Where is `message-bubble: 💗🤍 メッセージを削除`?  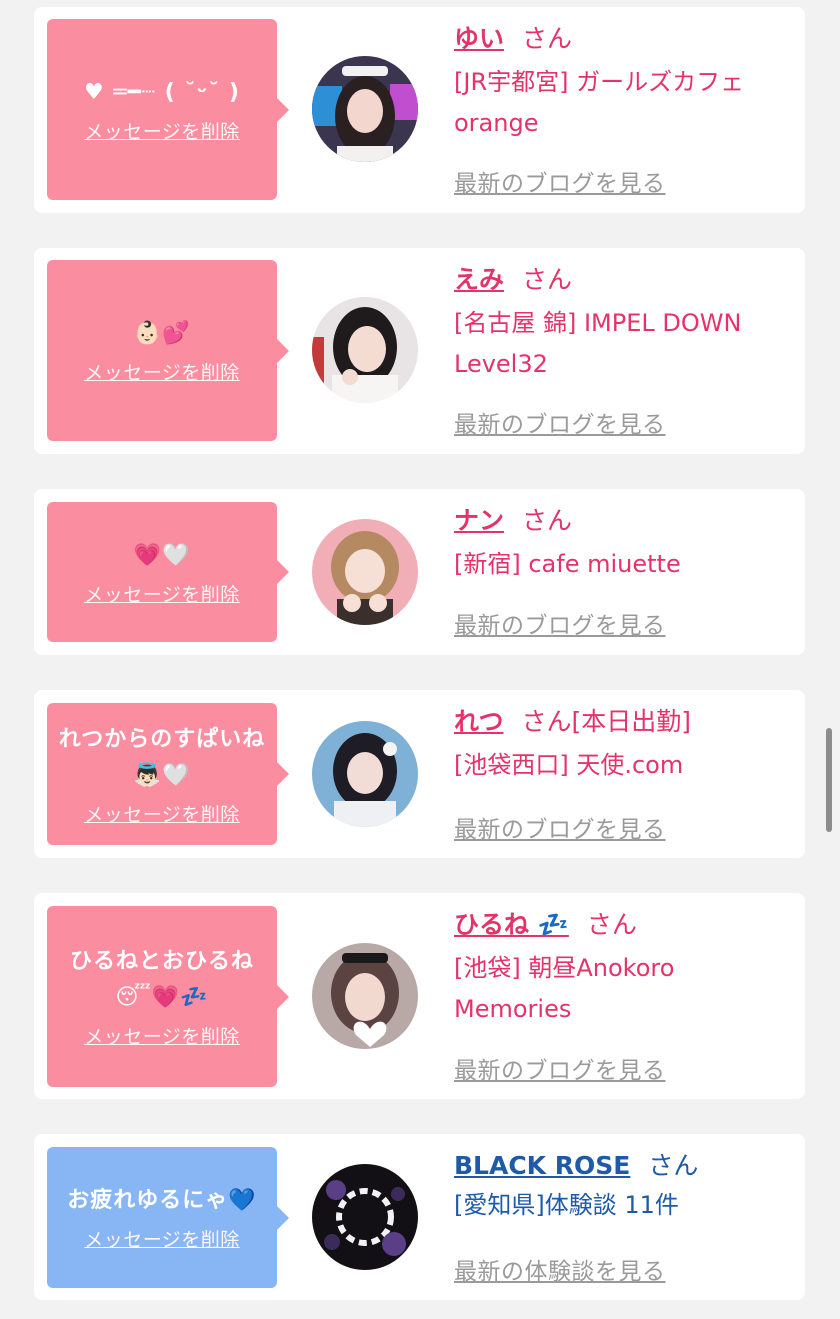
message-bubble: 💗🤍 メッセージを削除 is located at coordinates (168, 572).